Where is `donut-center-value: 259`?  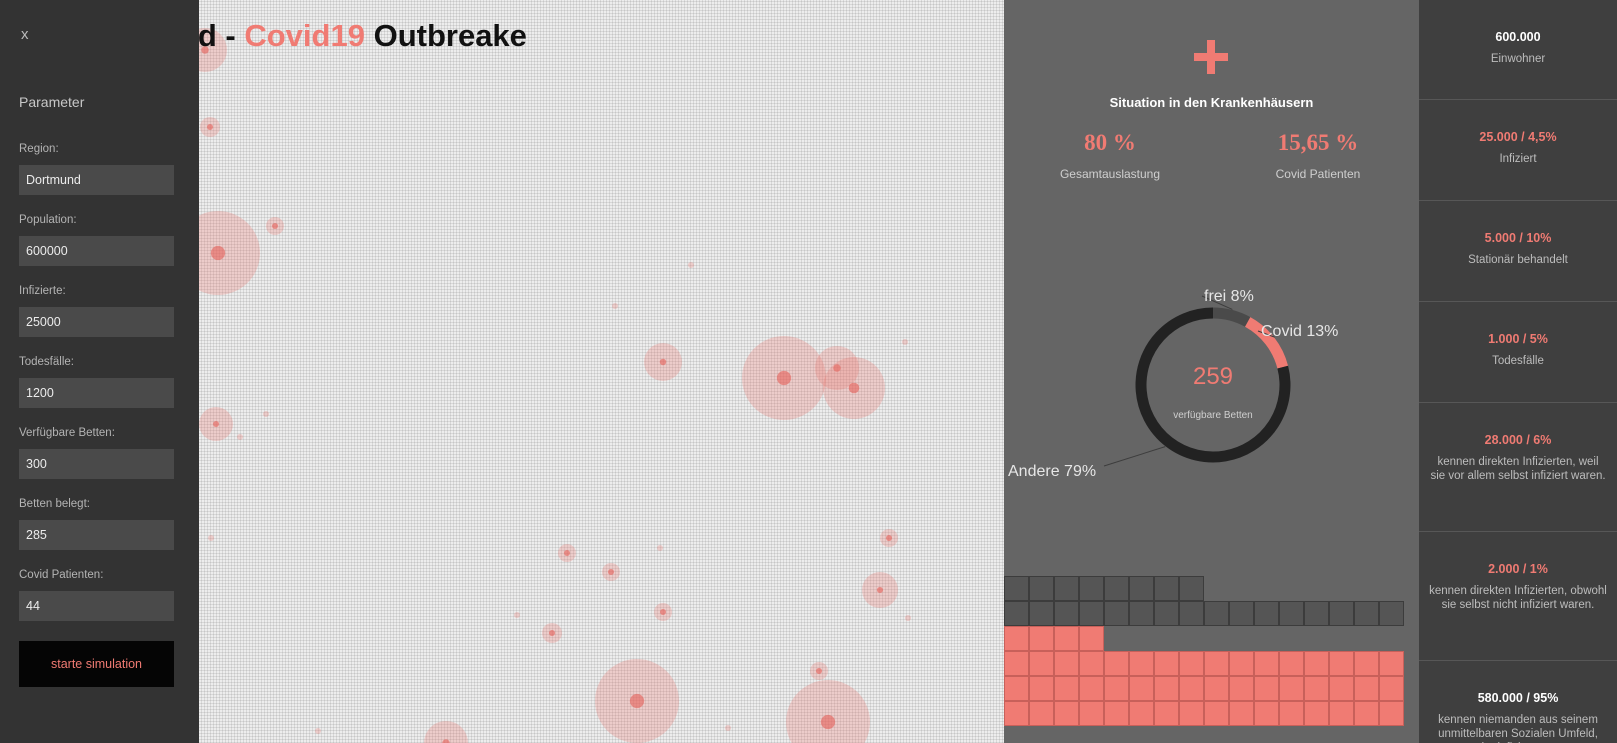
donut-center-value: 259 is located at coordinates (1213, 376).